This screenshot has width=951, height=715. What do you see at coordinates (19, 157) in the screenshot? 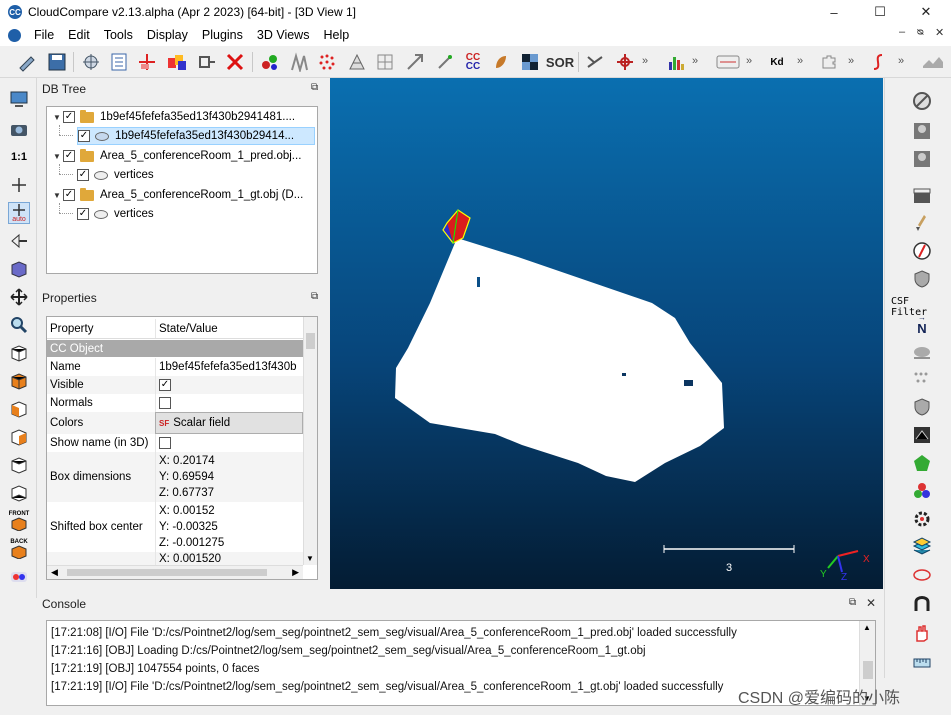
I see `zoom-one-to-one-button: 1:1` at bounding box center [19, 157].